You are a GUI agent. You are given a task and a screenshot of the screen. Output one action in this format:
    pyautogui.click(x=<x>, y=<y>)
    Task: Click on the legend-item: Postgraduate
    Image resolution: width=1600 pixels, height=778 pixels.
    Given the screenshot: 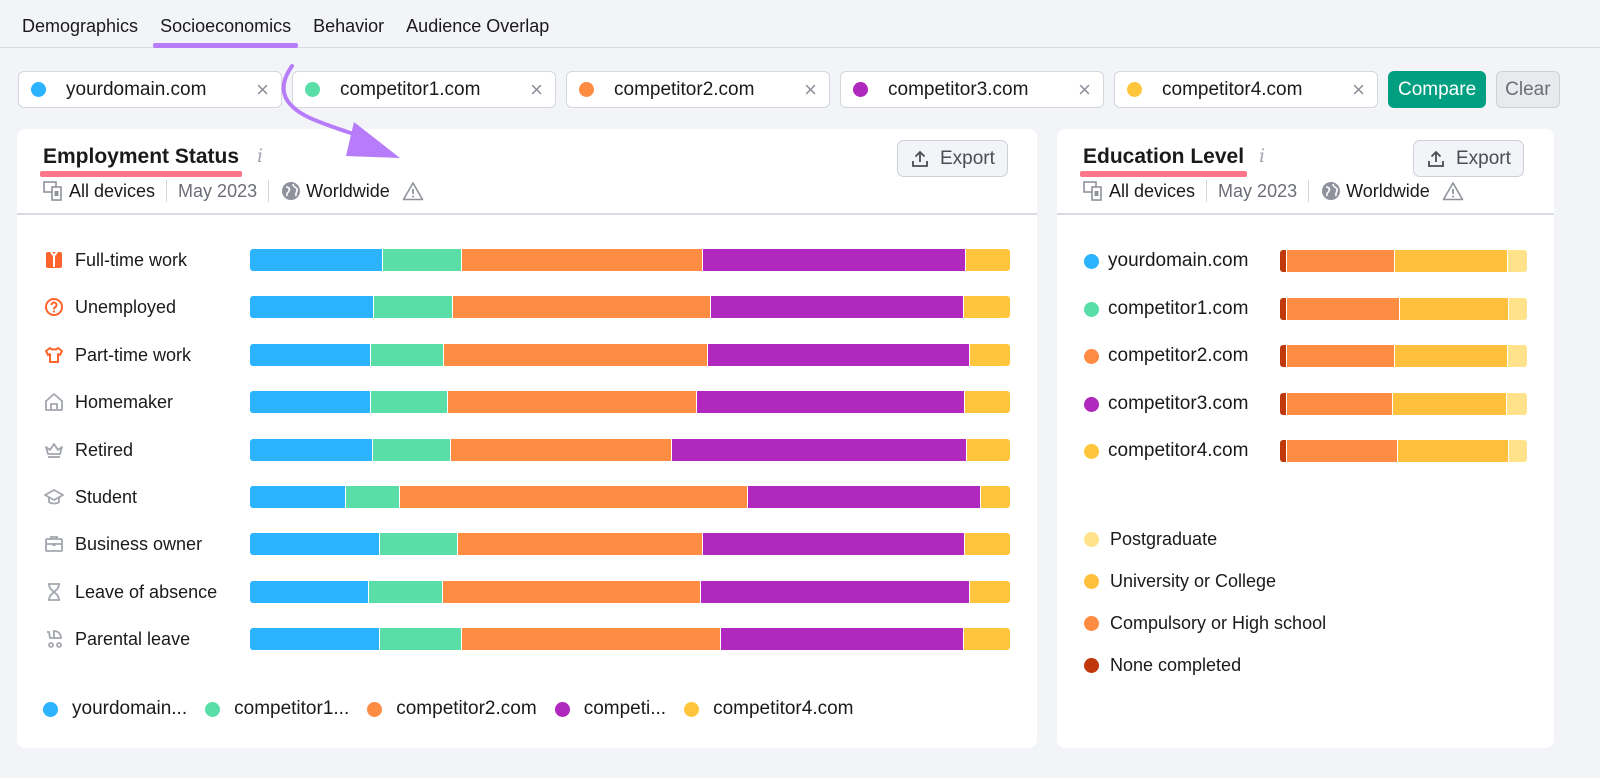 What is the action you would take?
    pyautogui.click(x=1205, y=539)
    